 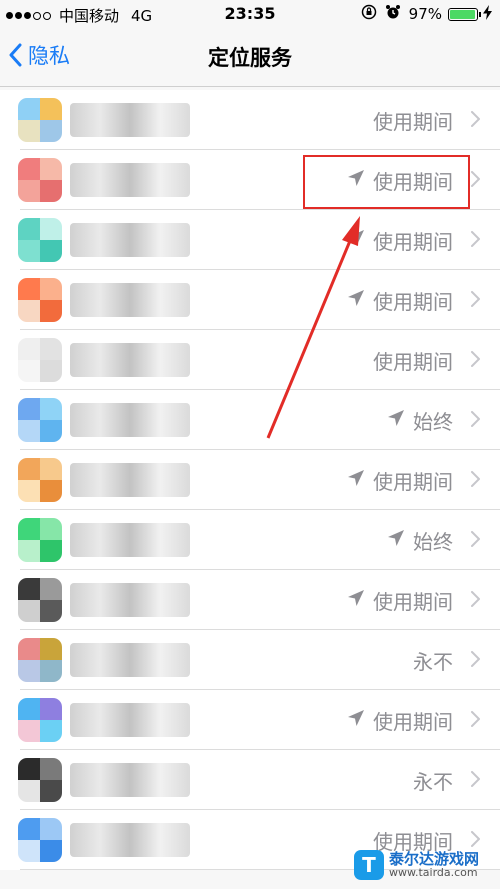 I want to click on watermark-url: www.tairda.com, so click(x=433, y=873).